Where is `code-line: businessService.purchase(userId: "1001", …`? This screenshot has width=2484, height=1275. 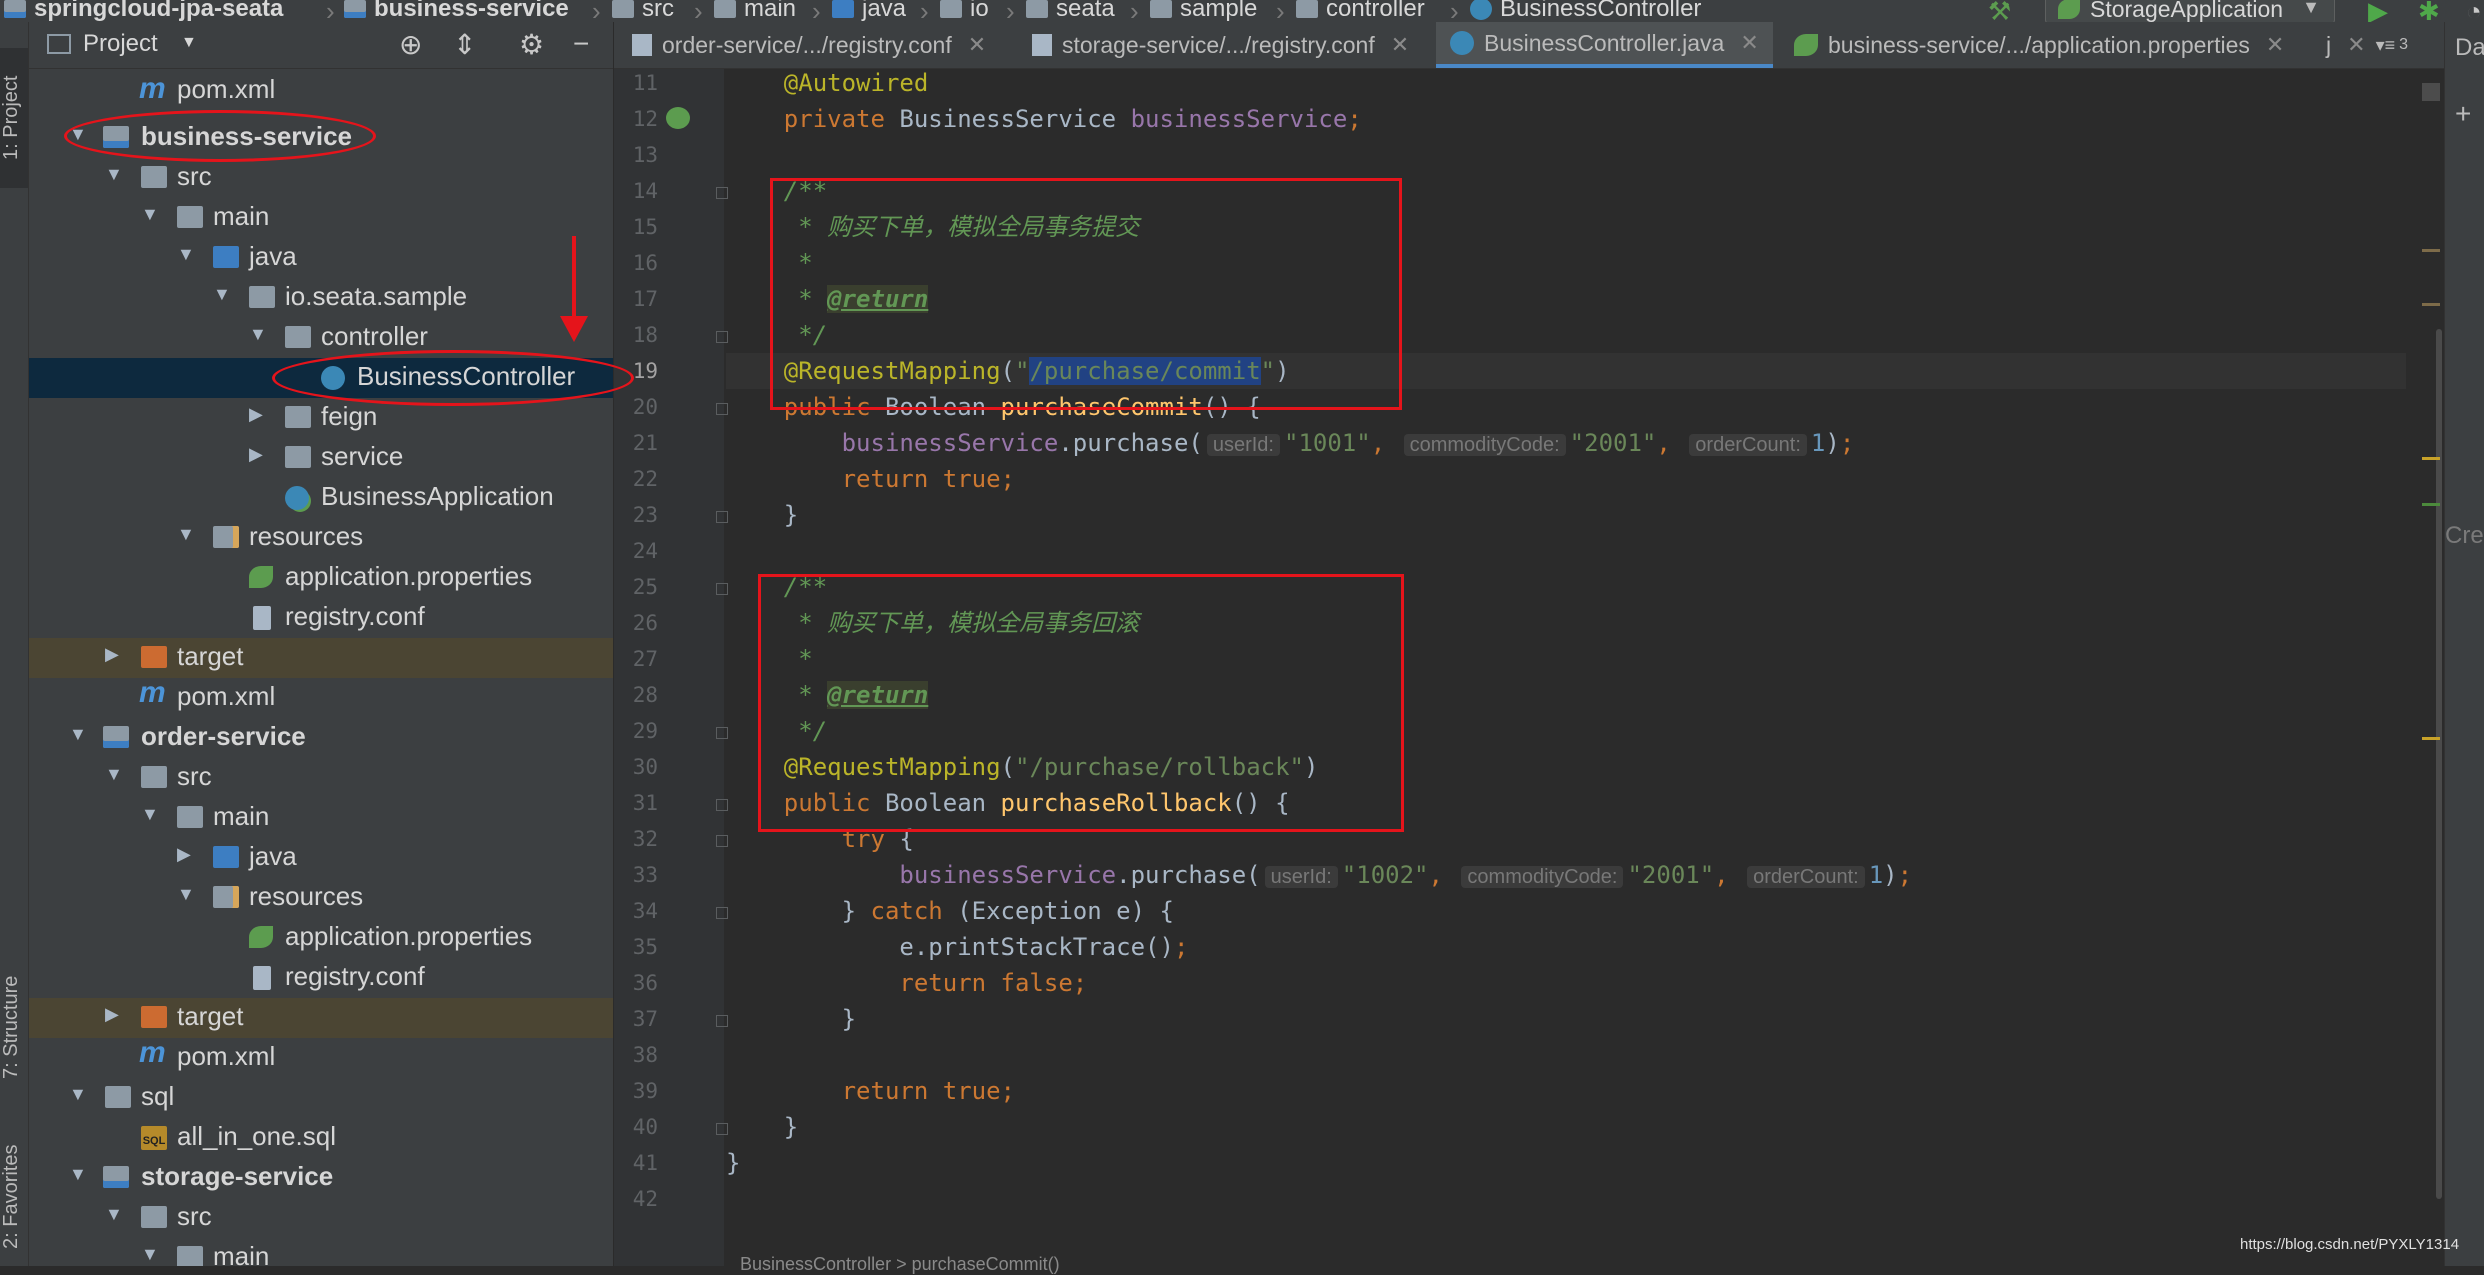
code-line: businessService.purchase(userId: "1001", … is located at coordinates (1566, 443).